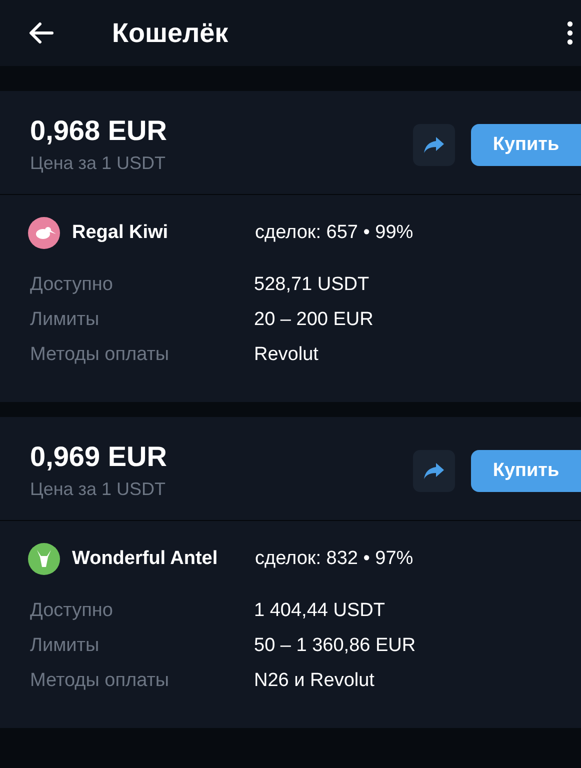 The width and height of the screenshot is (581, 768). I want to click on seller-name: Wonderful Antel, so click(163, 559).